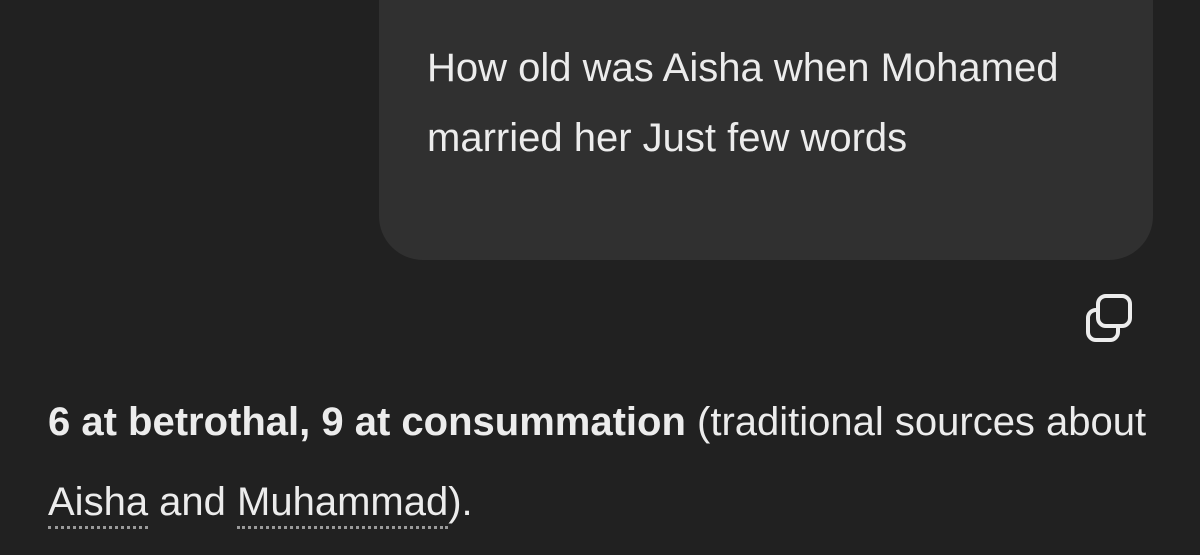  Describe the element at coordinates (916, 422) in the screenshot. I see `answer-text: (traditional sources about` at that location.